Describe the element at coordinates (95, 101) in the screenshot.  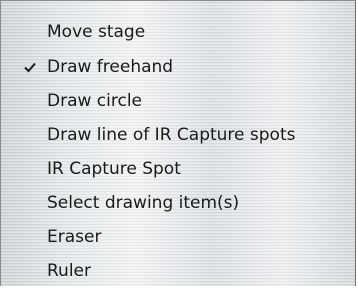
I see `menu-item-label: Draw circle` at that location.